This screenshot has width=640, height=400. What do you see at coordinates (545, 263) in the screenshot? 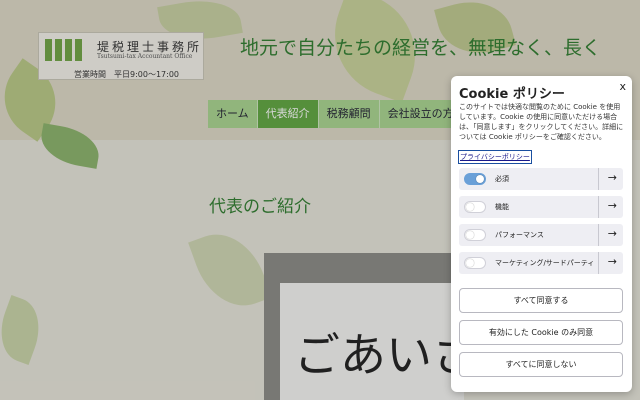
I see `category-label: マーケティング/サードパーティ` at bounding box center [545, 263].